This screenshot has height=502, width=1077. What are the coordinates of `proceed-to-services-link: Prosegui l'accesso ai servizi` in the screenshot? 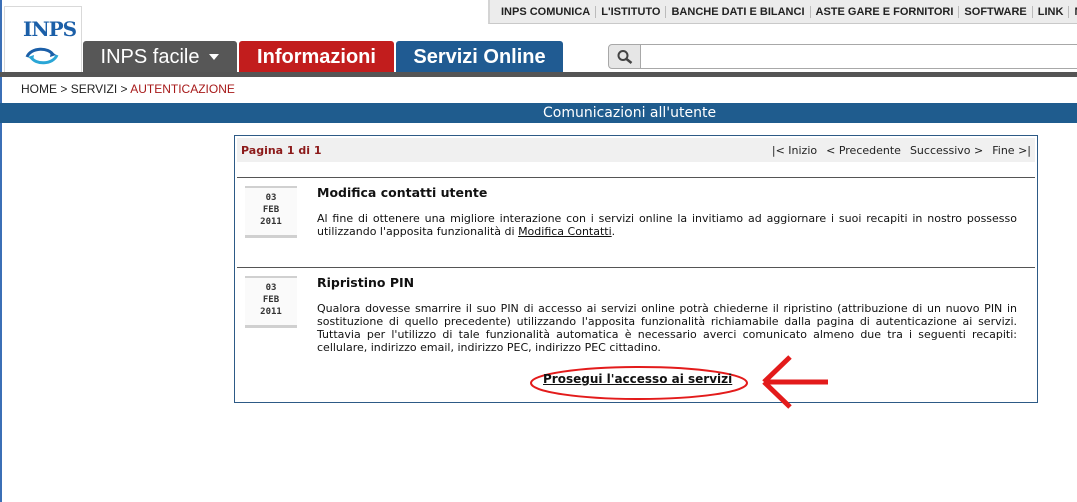 It's located at (637, 379).